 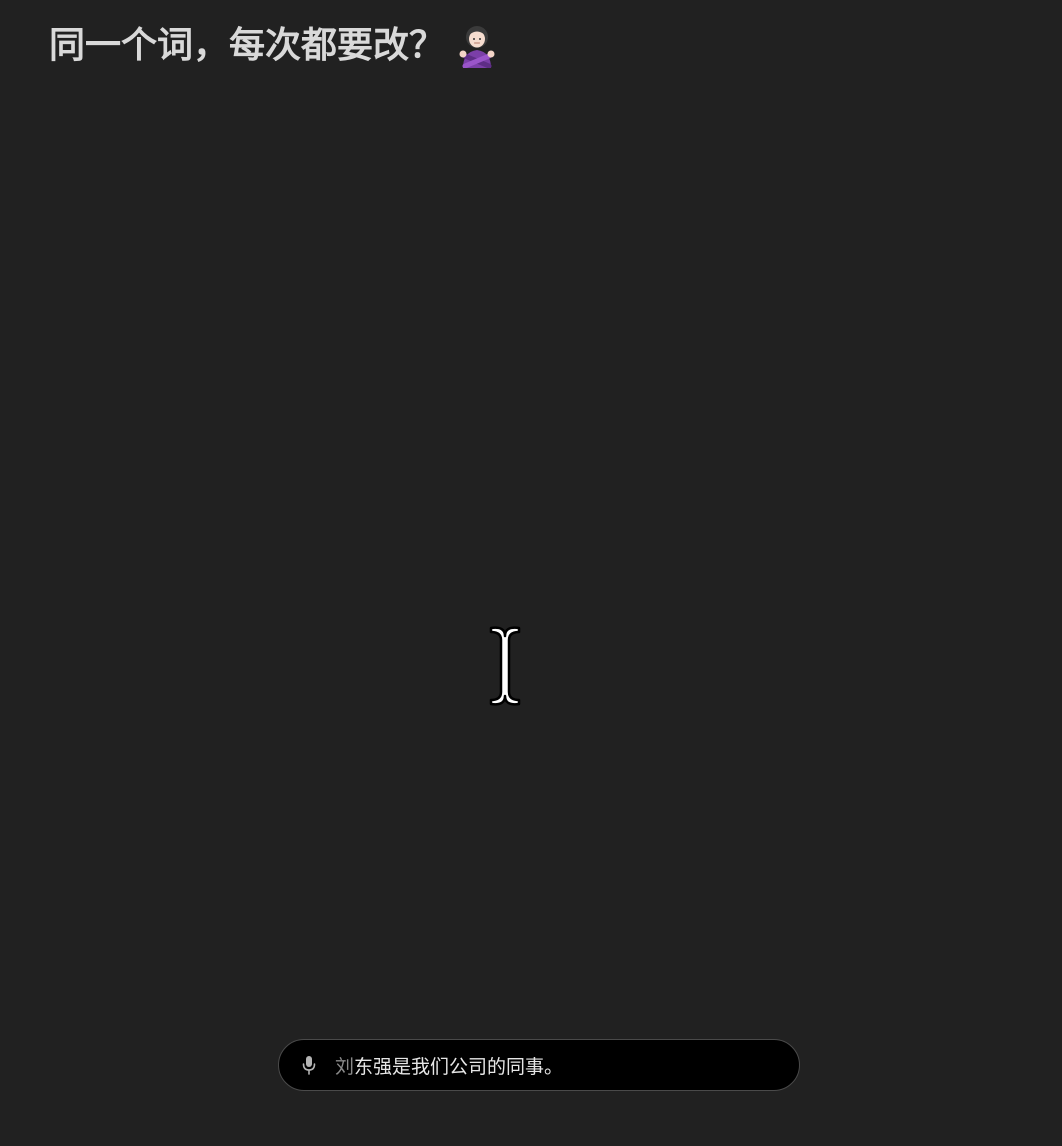 I want to click on headline-text: 同一个词，每次都要改？, so click(x=247, y=45).